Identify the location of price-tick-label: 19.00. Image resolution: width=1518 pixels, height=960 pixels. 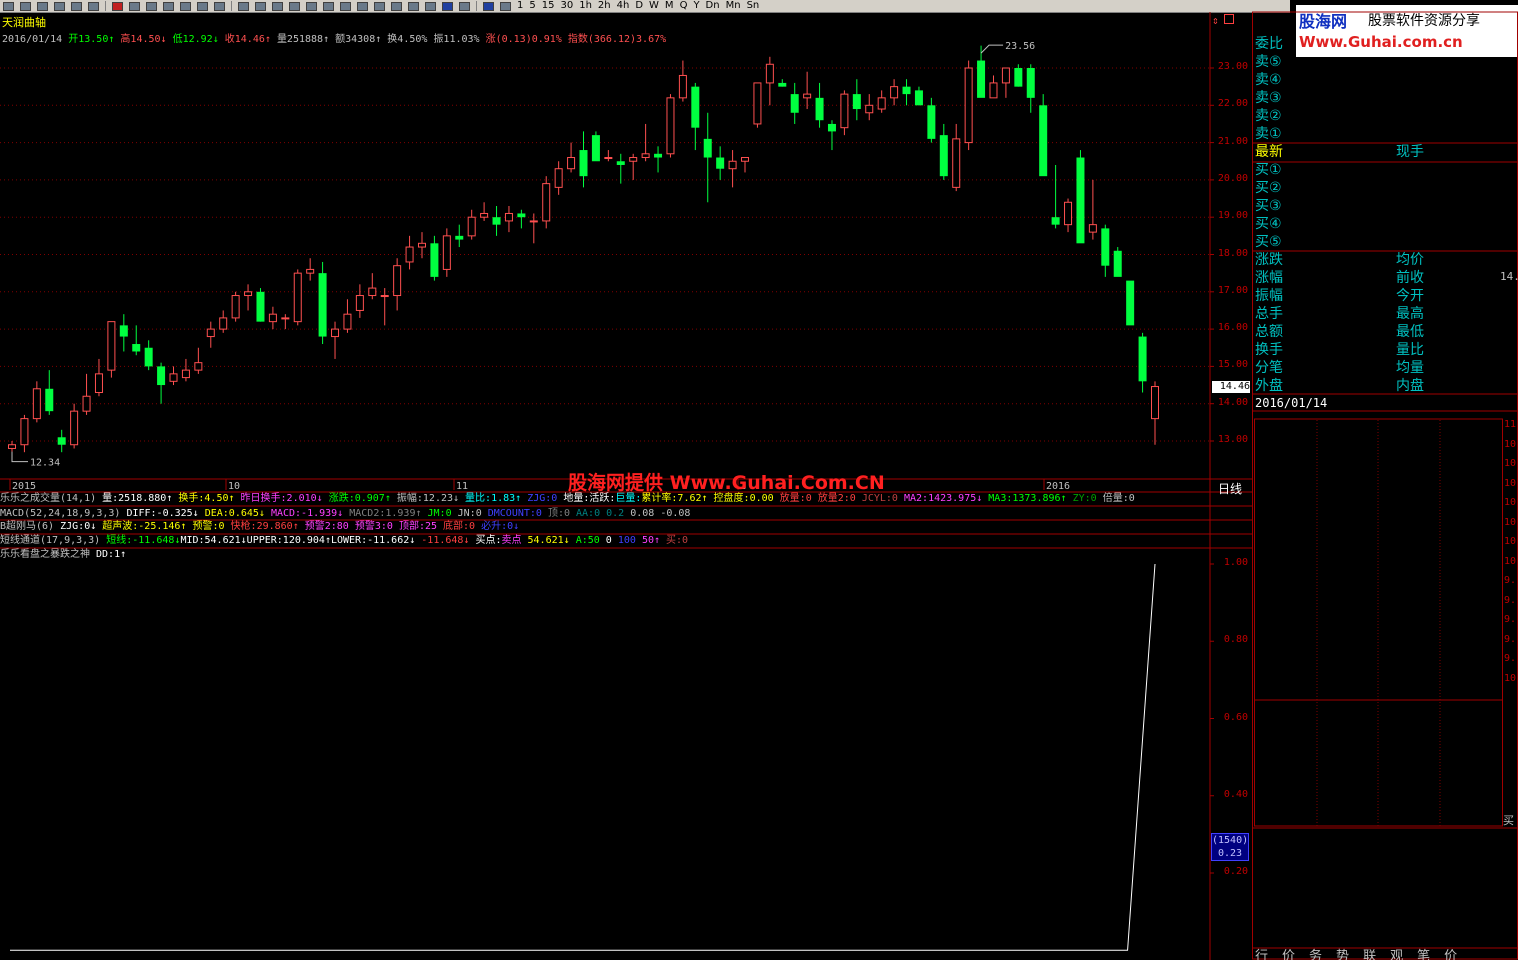
(1232, 216).